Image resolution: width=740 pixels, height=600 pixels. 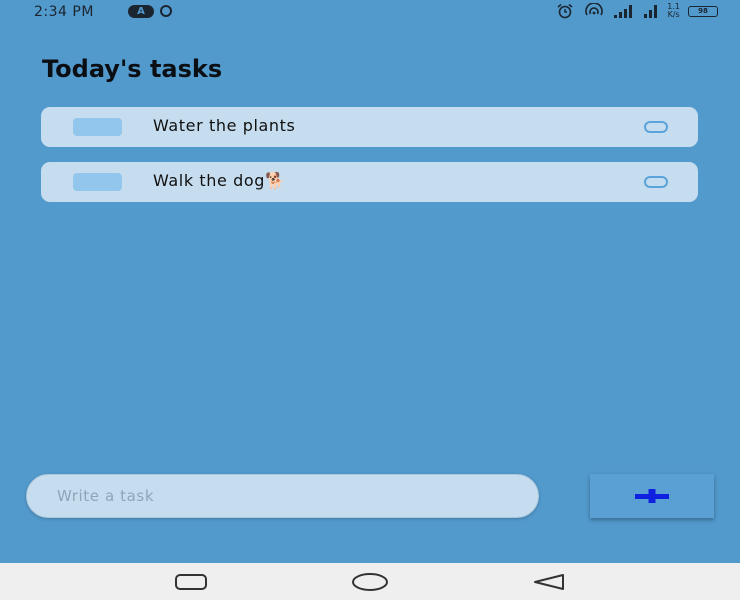 I want to click on recents-square-icon, so click(x=191, y=582).